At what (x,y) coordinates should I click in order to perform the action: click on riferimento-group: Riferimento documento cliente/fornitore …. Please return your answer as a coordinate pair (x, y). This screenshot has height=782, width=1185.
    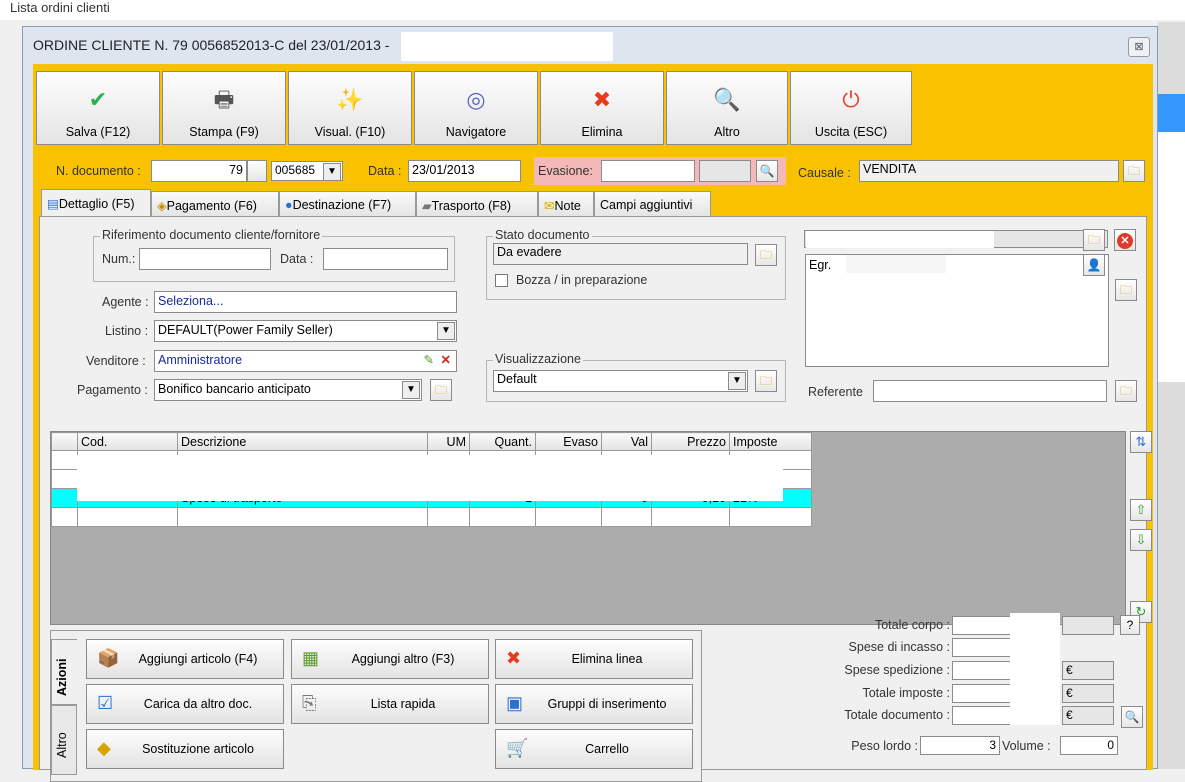
    Looking at the image, I should click on (274, 255).